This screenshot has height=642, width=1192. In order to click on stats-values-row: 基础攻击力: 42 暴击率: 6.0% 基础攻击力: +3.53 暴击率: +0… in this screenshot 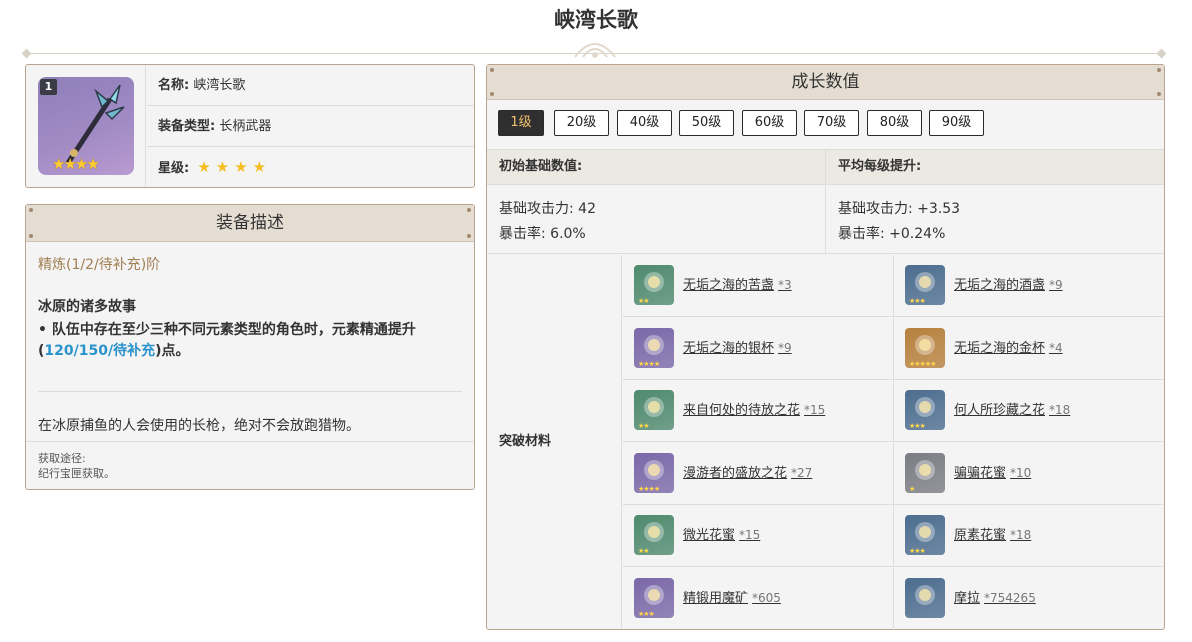, I will do `click(825, 219)`.